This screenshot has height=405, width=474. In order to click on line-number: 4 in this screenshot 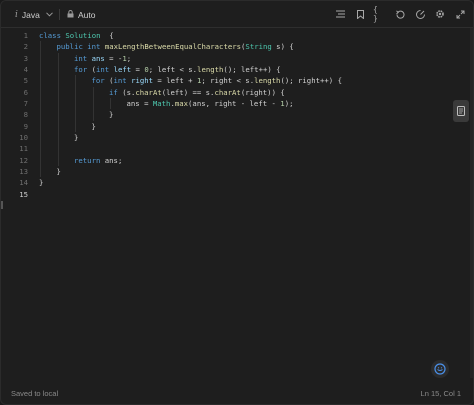, I will do `click(25, 70)`.